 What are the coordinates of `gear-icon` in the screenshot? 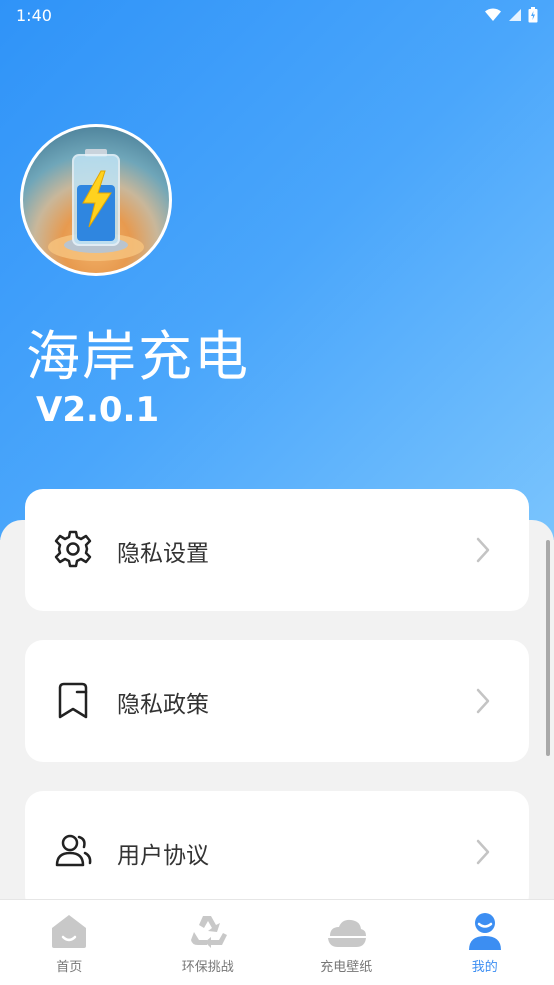 It's located at (73, 549).